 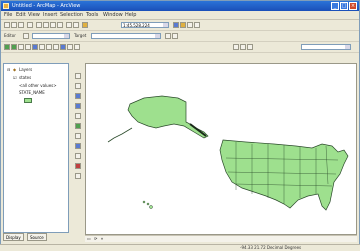 What do you see at coordinates (175, 36) in the screenshot?
I see `attributes-icon` at bounding box center [175, 36].